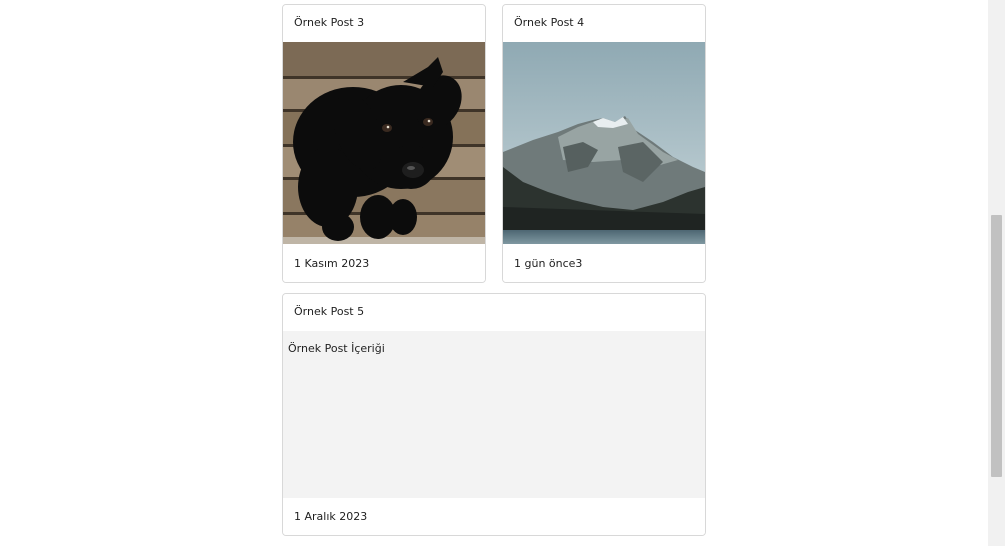  Describe the element at coordinates (494, 312) in the screenshot. I see `post-title: Örnek Post 5` at that location.